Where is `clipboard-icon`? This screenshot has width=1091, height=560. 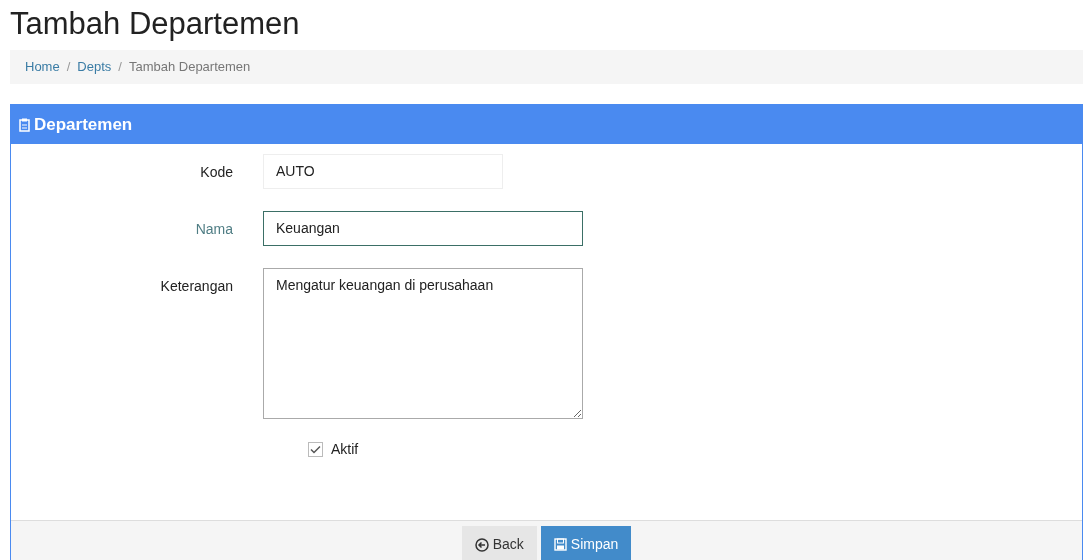 clipboard-icon is located at coordinates (24, 124).